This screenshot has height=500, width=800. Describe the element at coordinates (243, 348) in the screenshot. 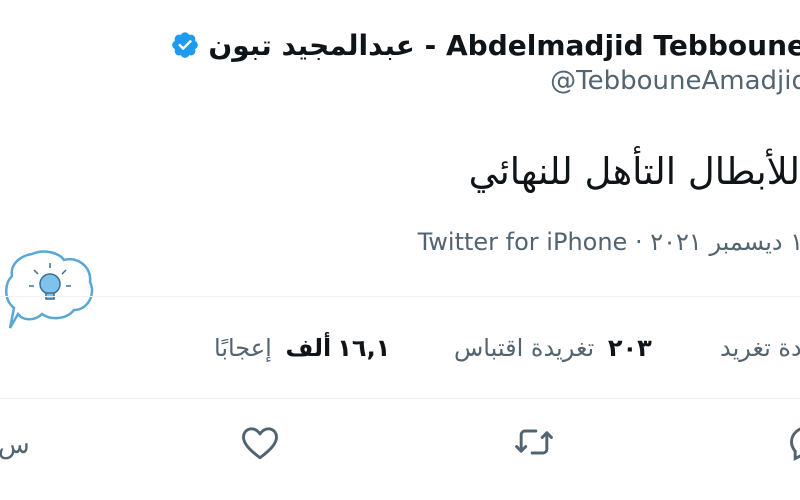

I see `like-label: إعجابًا` at that location.